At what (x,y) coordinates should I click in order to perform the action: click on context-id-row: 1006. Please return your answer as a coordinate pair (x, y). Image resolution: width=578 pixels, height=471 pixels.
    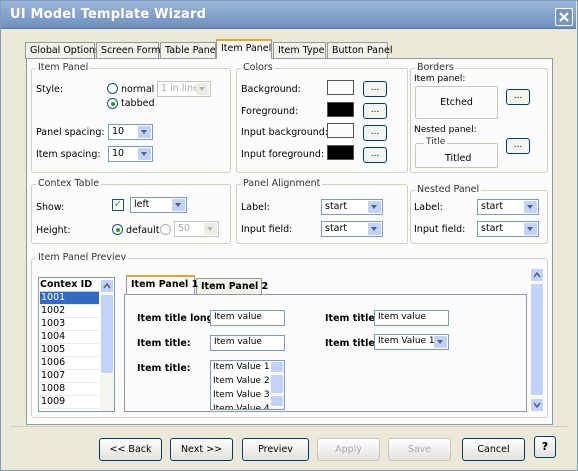
    Looking at the image, I should click on (69, 363).